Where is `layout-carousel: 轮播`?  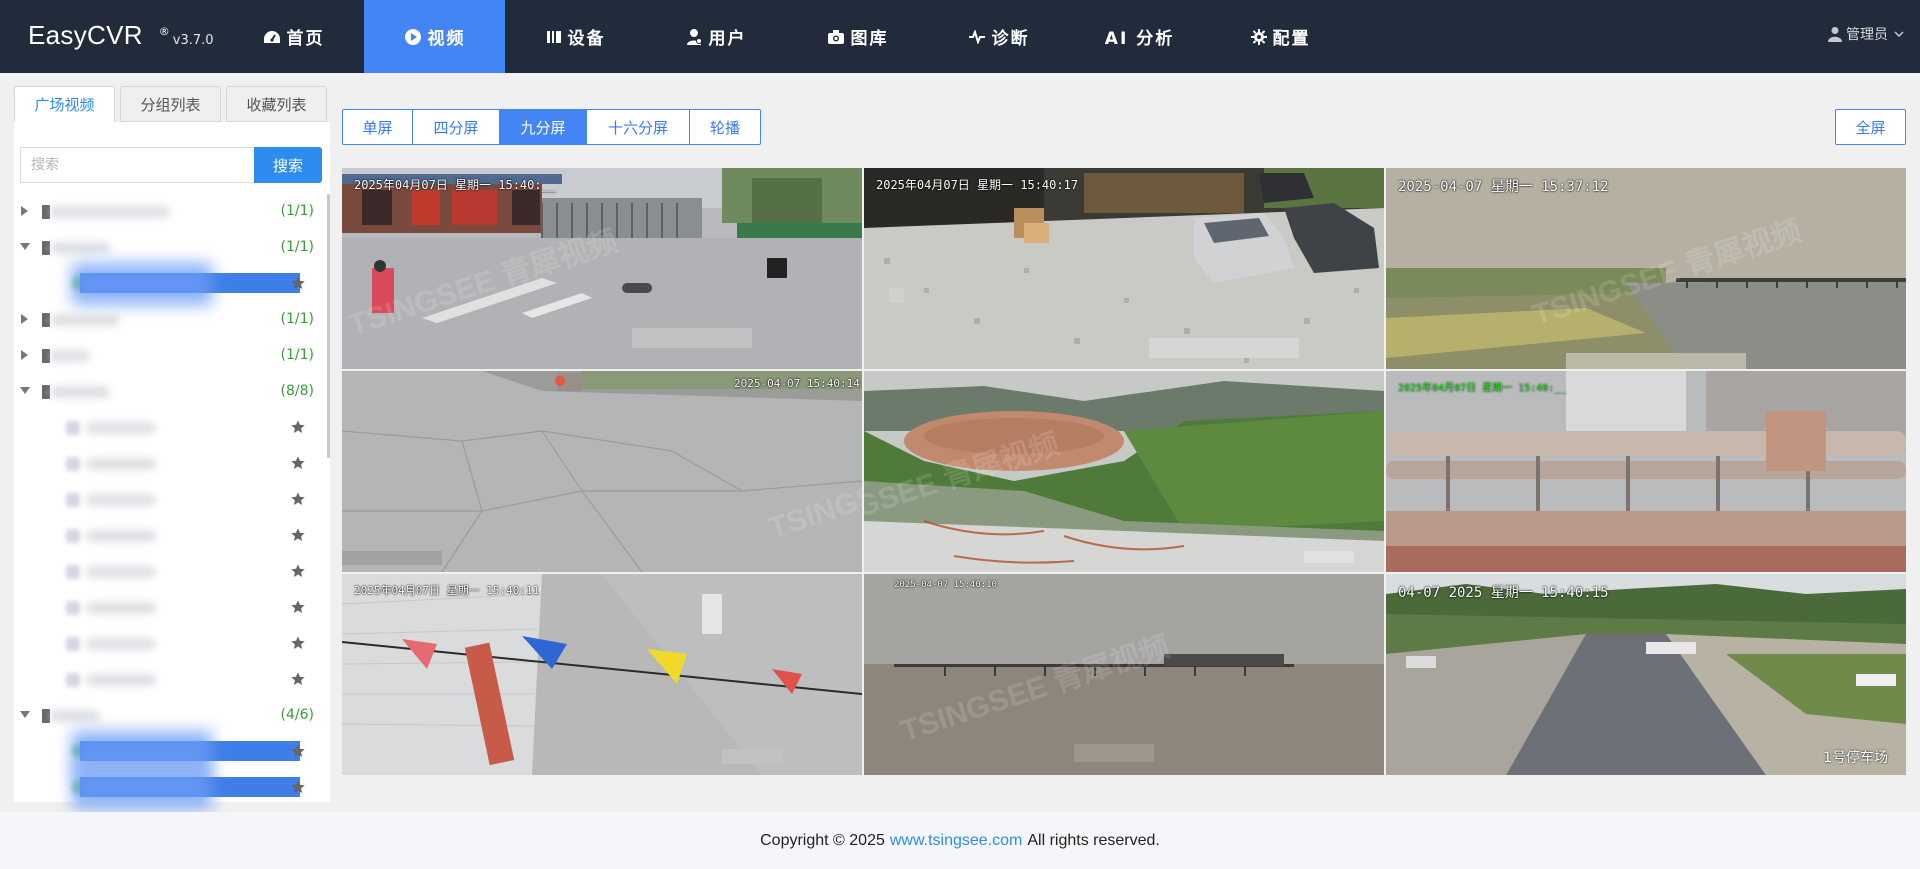
layout-carousel: 轮播 is located at coordinates (725, 127).